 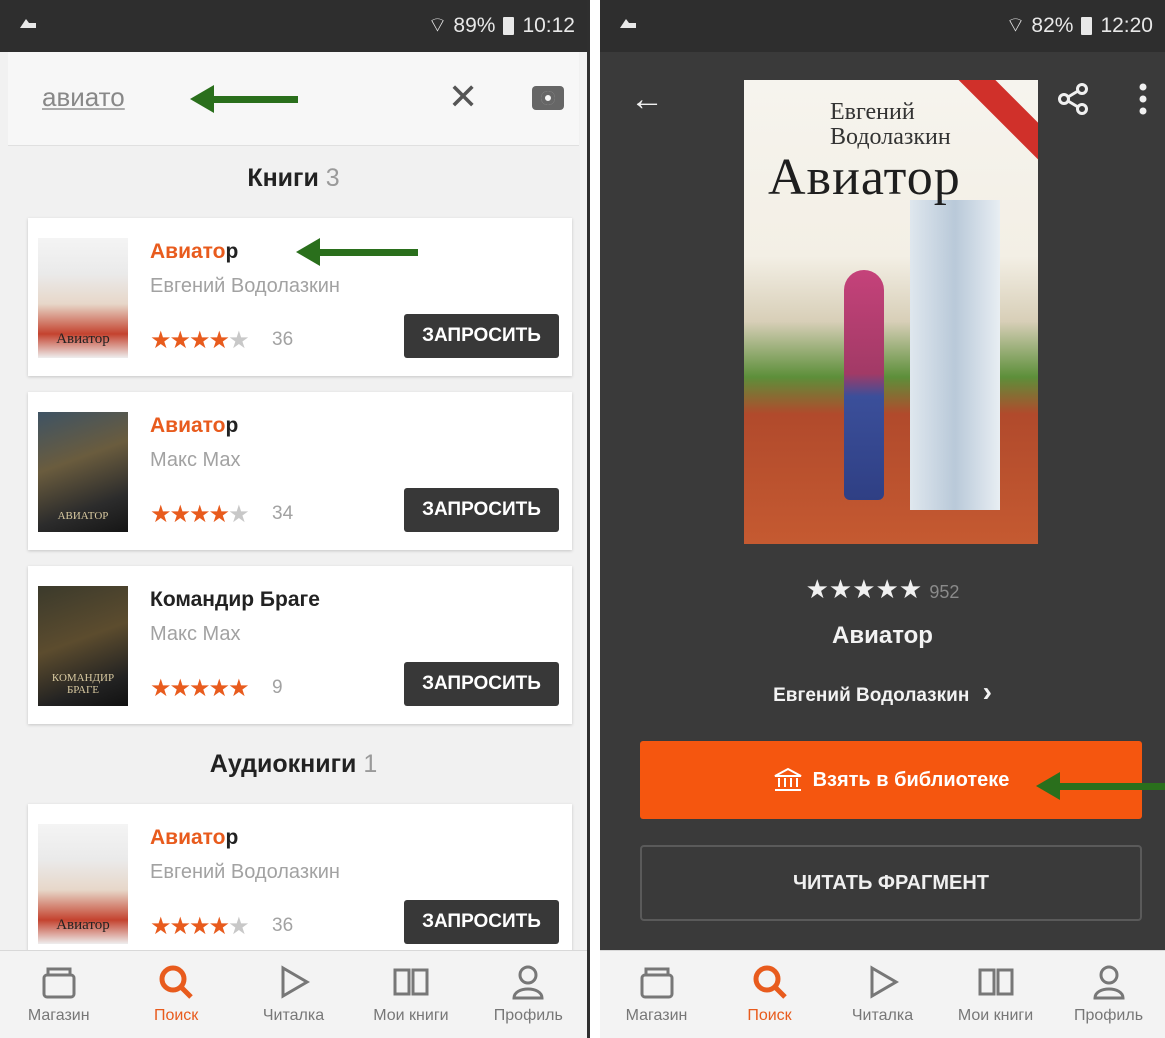 I want to click on share-icon, so click(x=1073, y=99).